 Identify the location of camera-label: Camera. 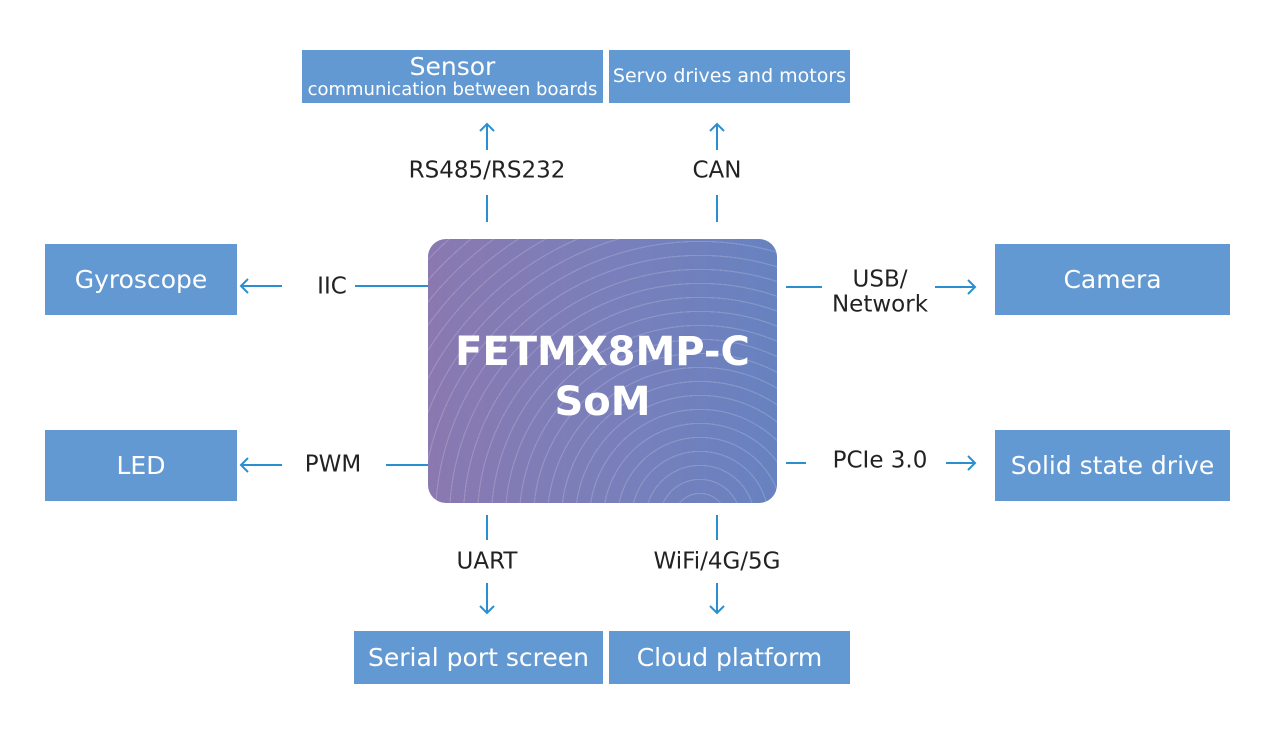
(1112, 279).